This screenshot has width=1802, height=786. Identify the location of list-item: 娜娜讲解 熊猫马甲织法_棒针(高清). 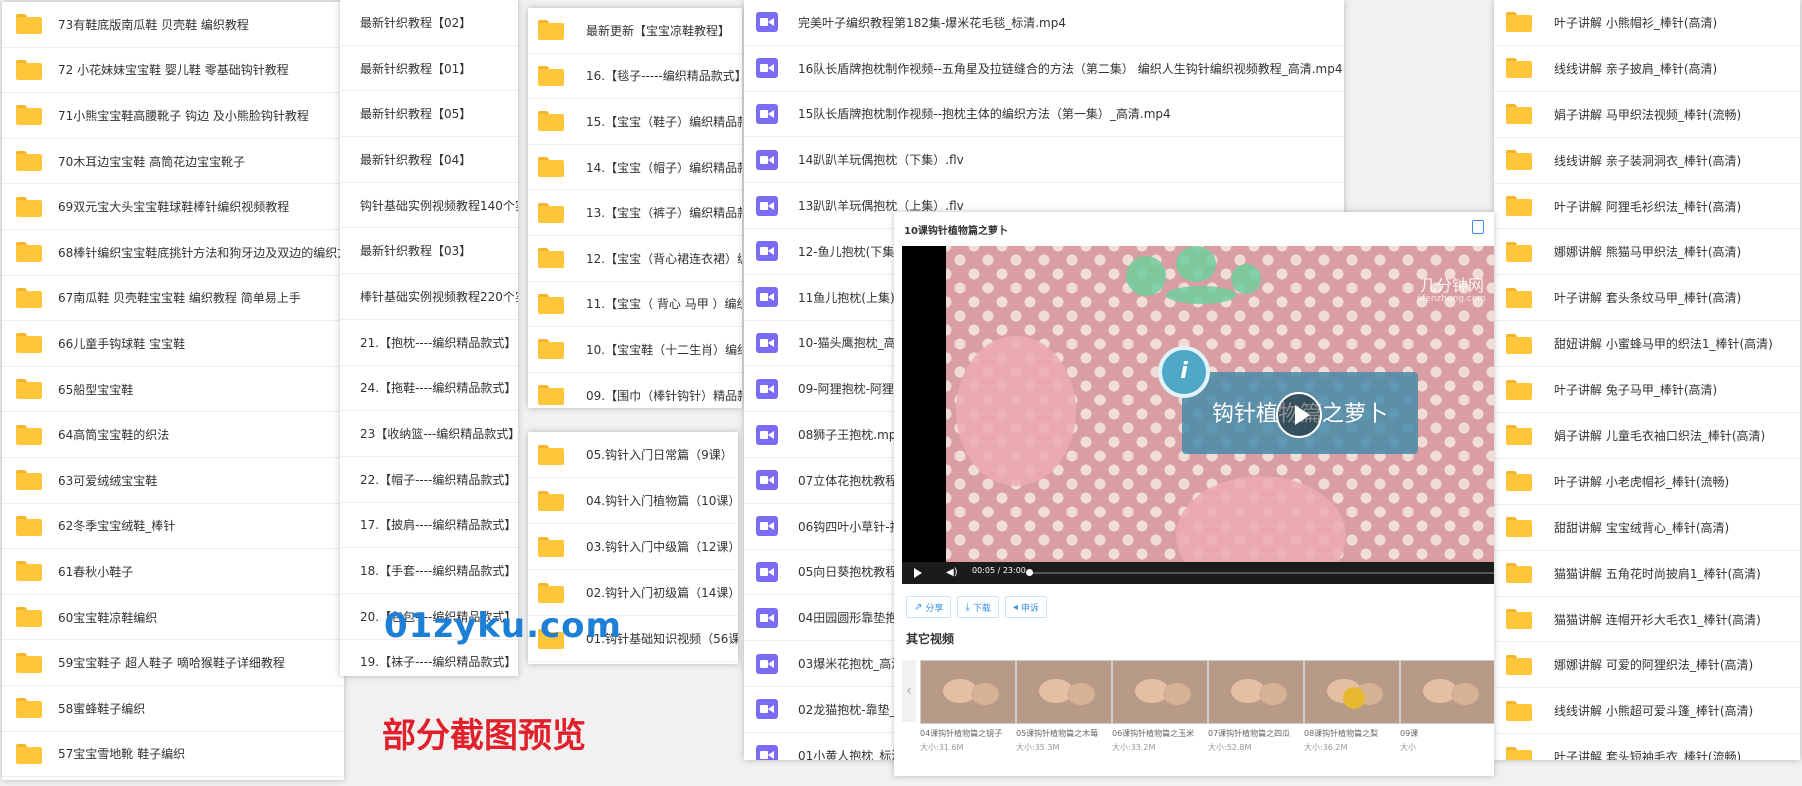
(1647, 252).